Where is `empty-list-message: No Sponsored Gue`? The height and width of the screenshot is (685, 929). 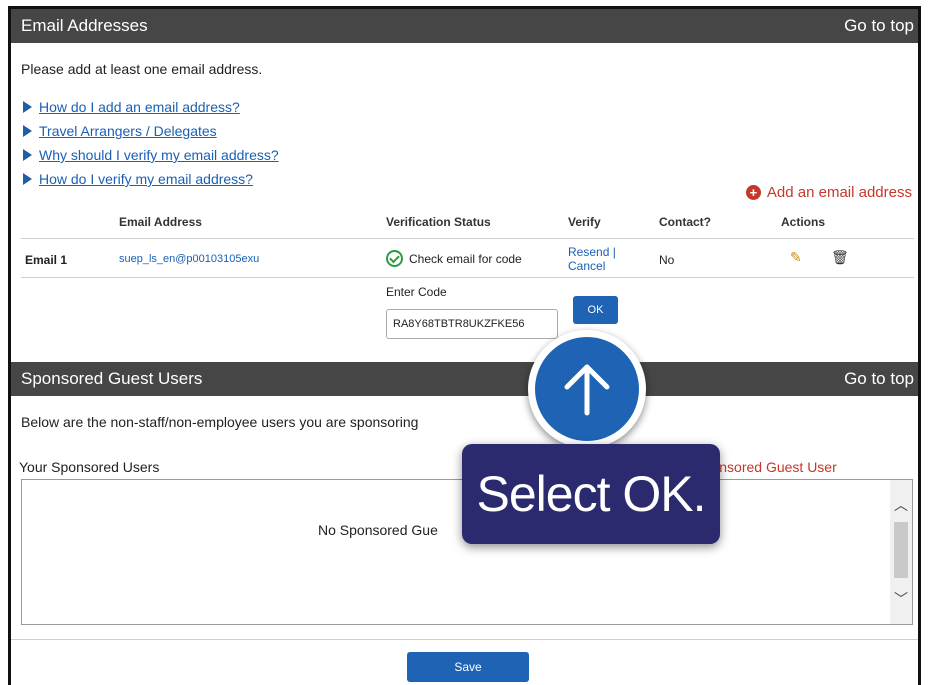
empty-list-message: No Sponsored Gue is located at coordinates (378, 530).